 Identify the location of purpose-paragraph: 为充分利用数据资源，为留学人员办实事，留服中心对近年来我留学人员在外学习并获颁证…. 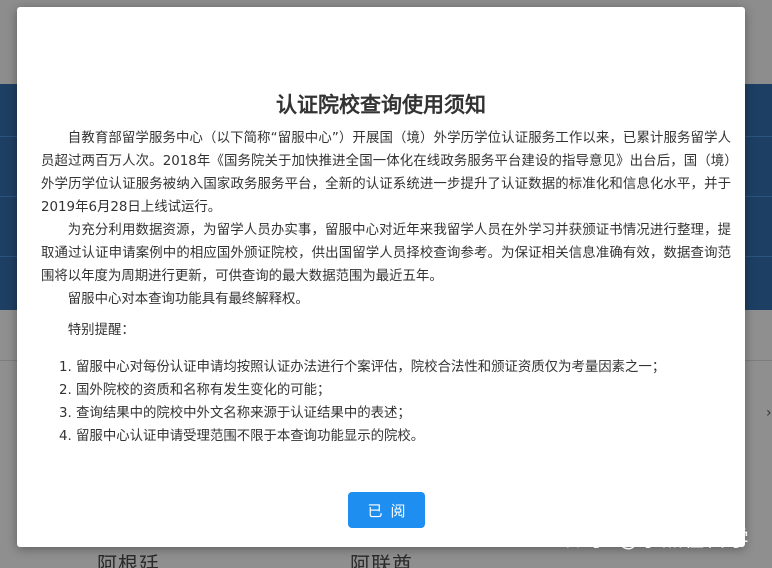
(386, 253).